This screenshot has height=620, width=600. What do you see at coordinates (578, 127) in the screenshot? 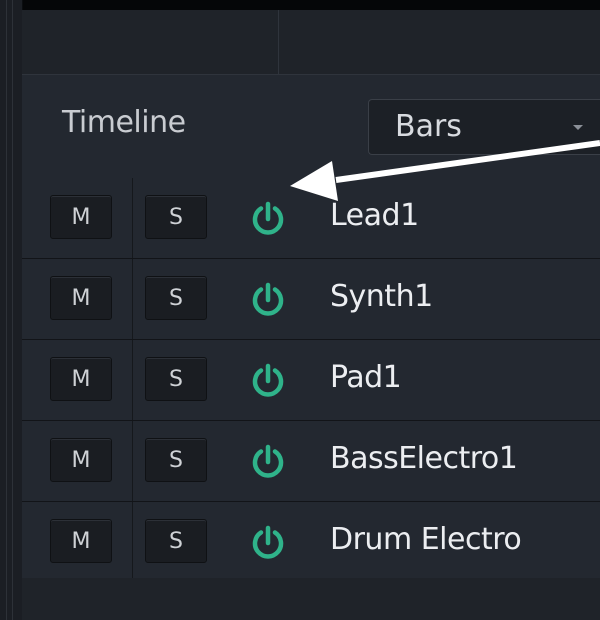
I see `chevron-down-icon` at bounding box center [578, 127].